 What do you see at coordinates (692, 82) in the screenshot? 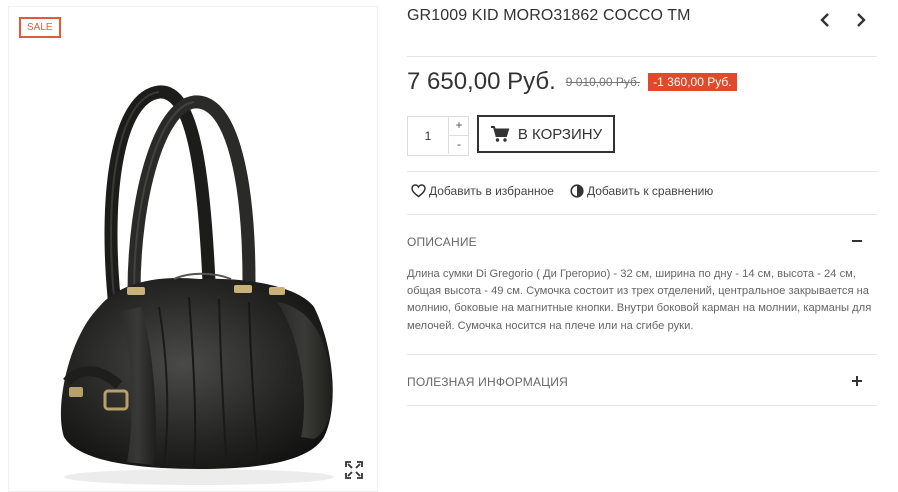
I see `discount-badge: -1 360,00 Руб.` at bounding box center [692, 82].